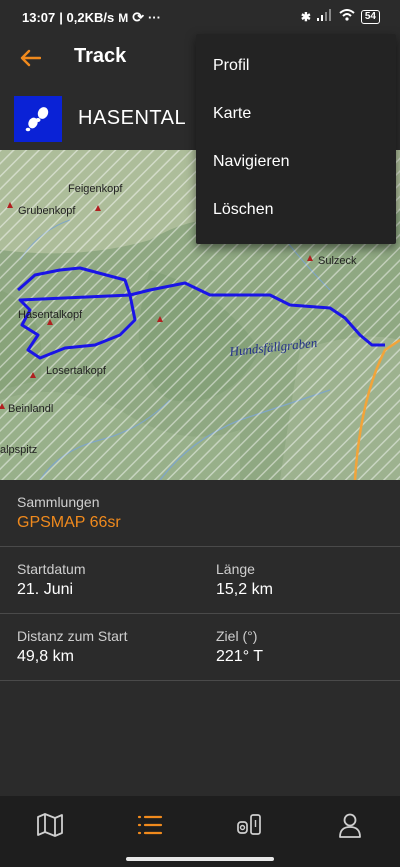 This screenshot has height=867, width=400. What do you see at coordinates (154, 17) in the screenshot?
I see `more-icon: ···` at bounding box center [154, 17].